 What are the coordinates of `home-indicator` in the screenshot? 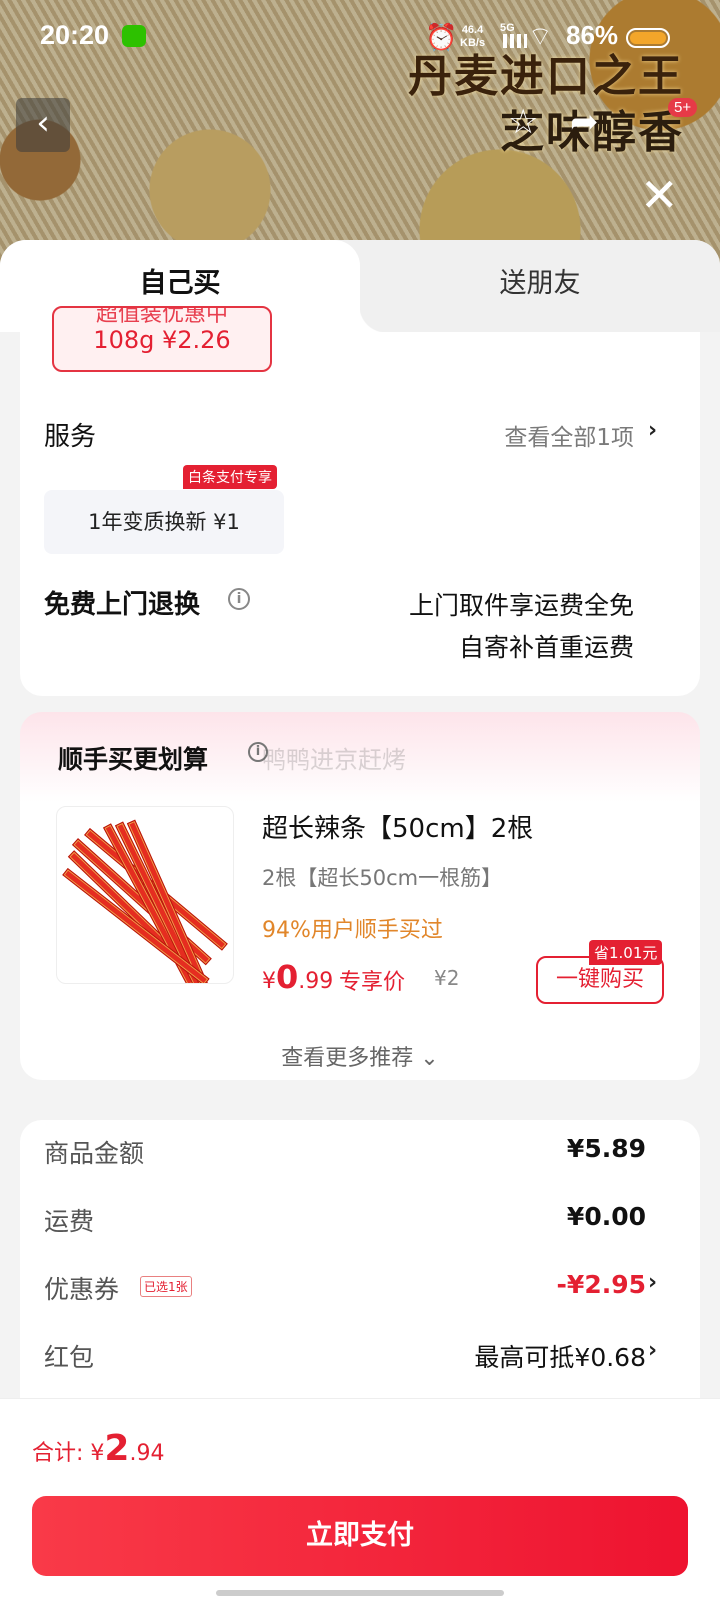 It's located at (360, 1593).